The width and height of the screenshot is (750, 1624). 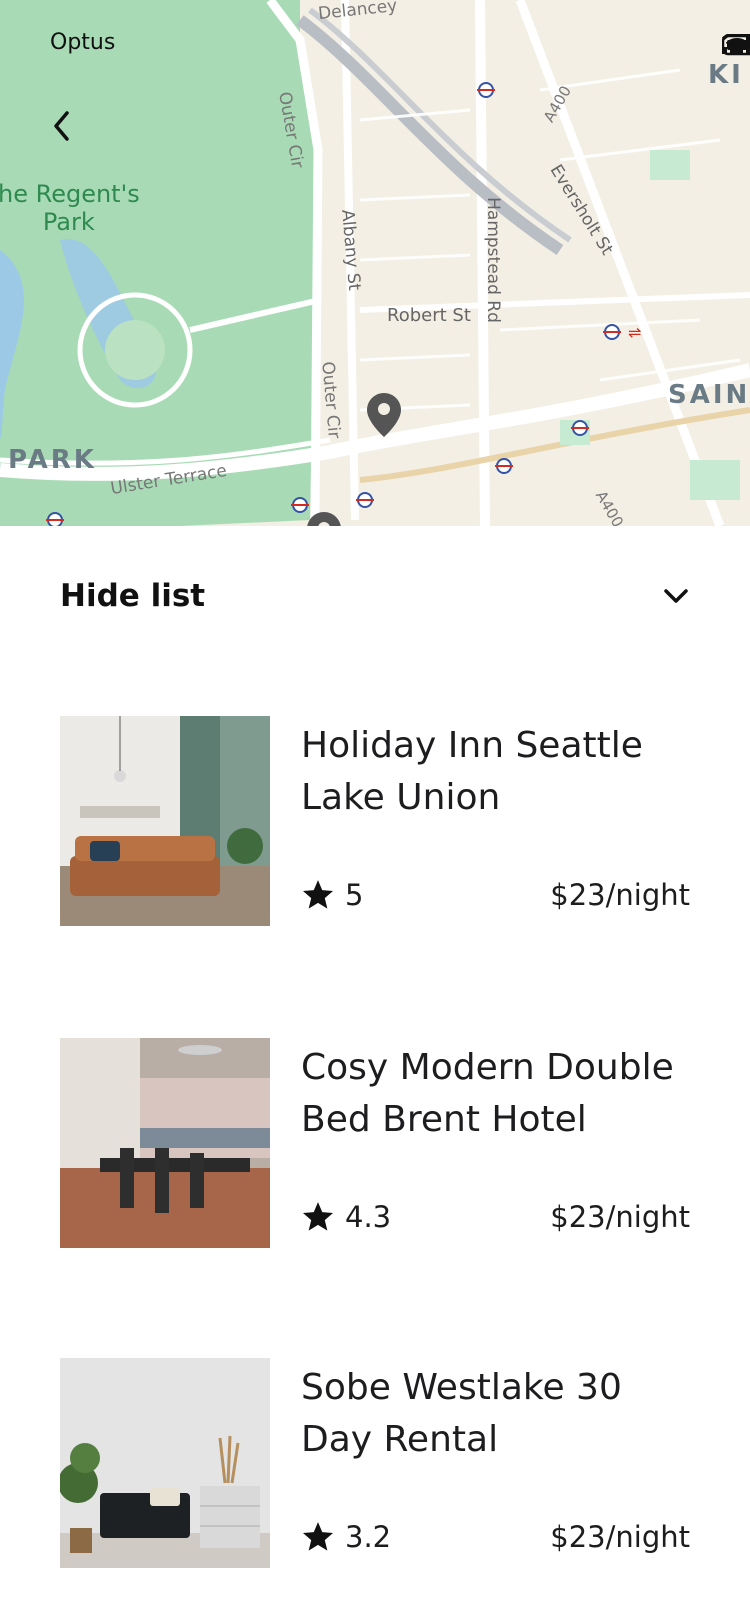 What do you see at coordinates (72, 134) in the screenshot?
I see `back-button` at bounding box center [72, 134].